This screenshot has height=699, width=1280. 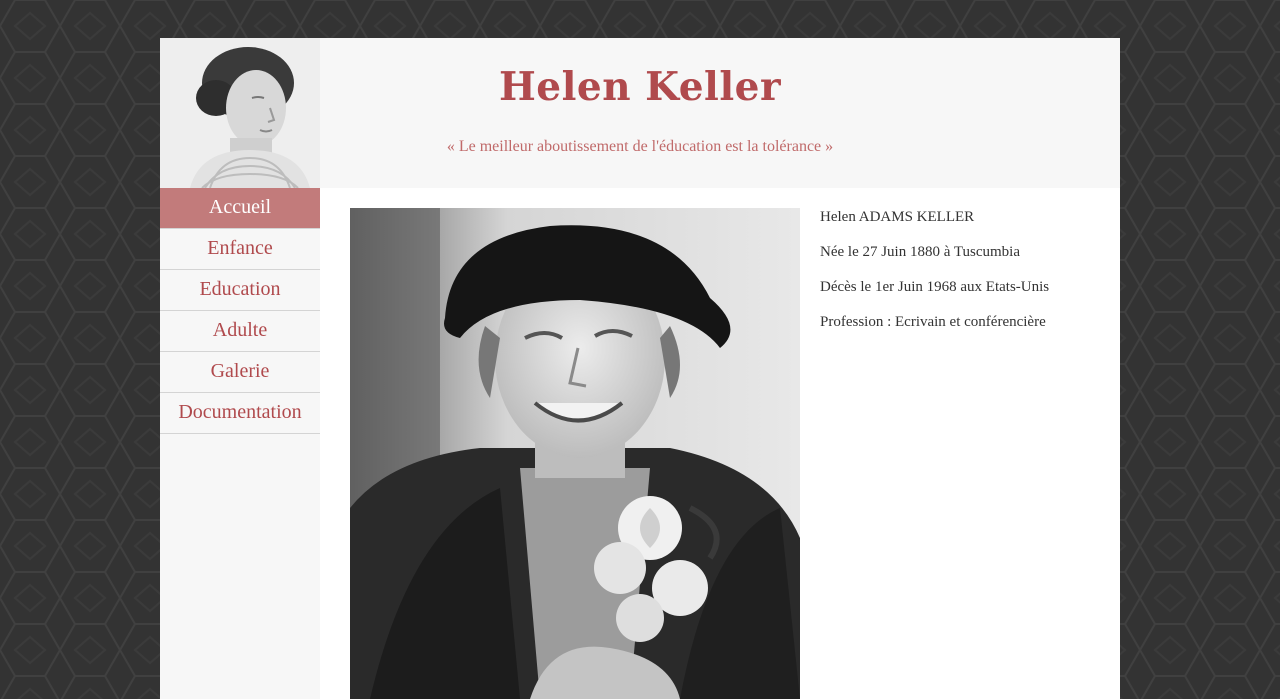 I want to click on nav-item-documentation: Documentation, so click(x=240, y=413).